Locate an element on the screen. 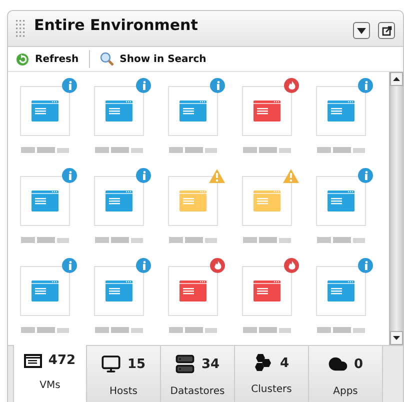 The height and width of the screenshot is (402, 404). drag-handle-icon is located at coordinates (21, 29).